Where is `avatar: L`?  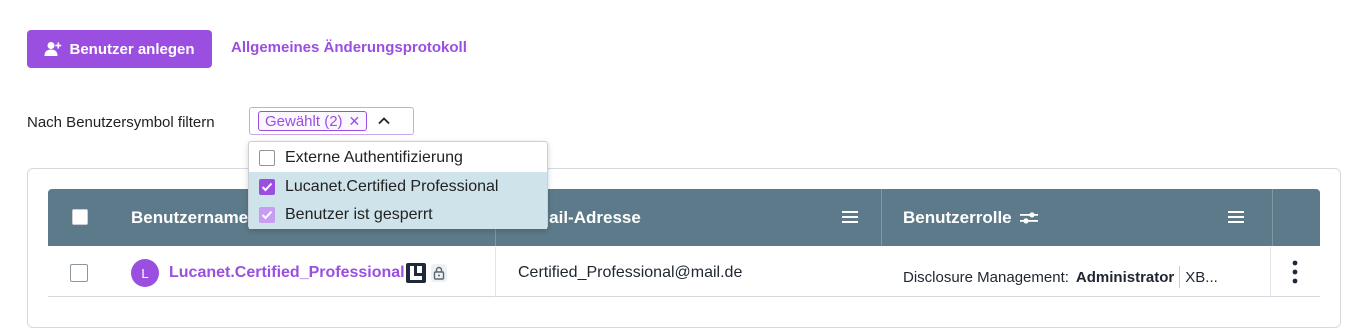
avatar: L is located at coordinates (145, 273).